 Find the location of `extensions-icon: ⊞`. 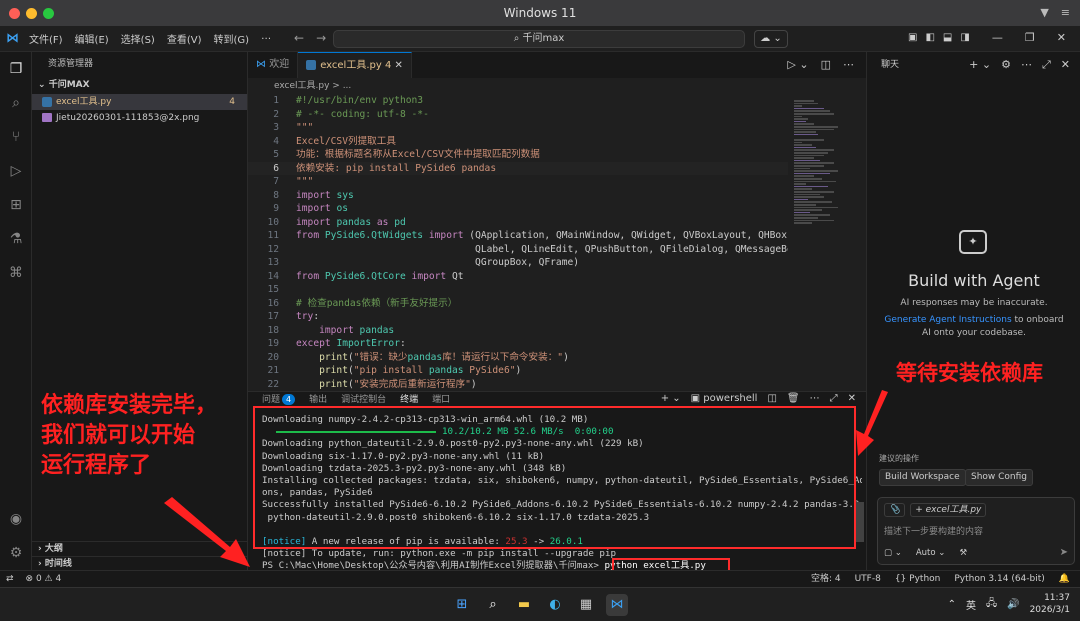

extensions-icon: ⊞ is located at coordinates (16, 205).